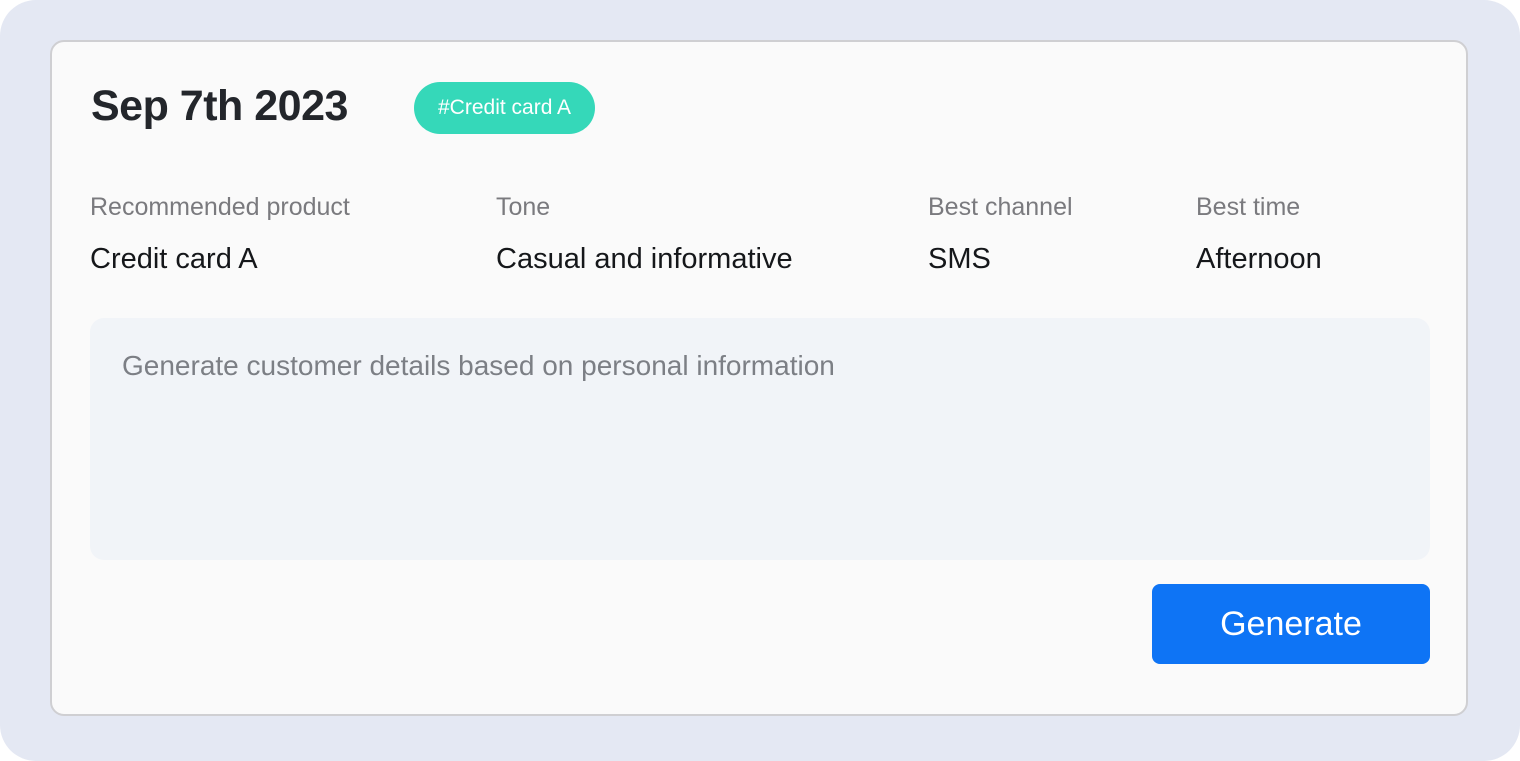  Describe the element at coordinates (174, 259) in the screenshot. I see `info-value: Credit card A` at that location.